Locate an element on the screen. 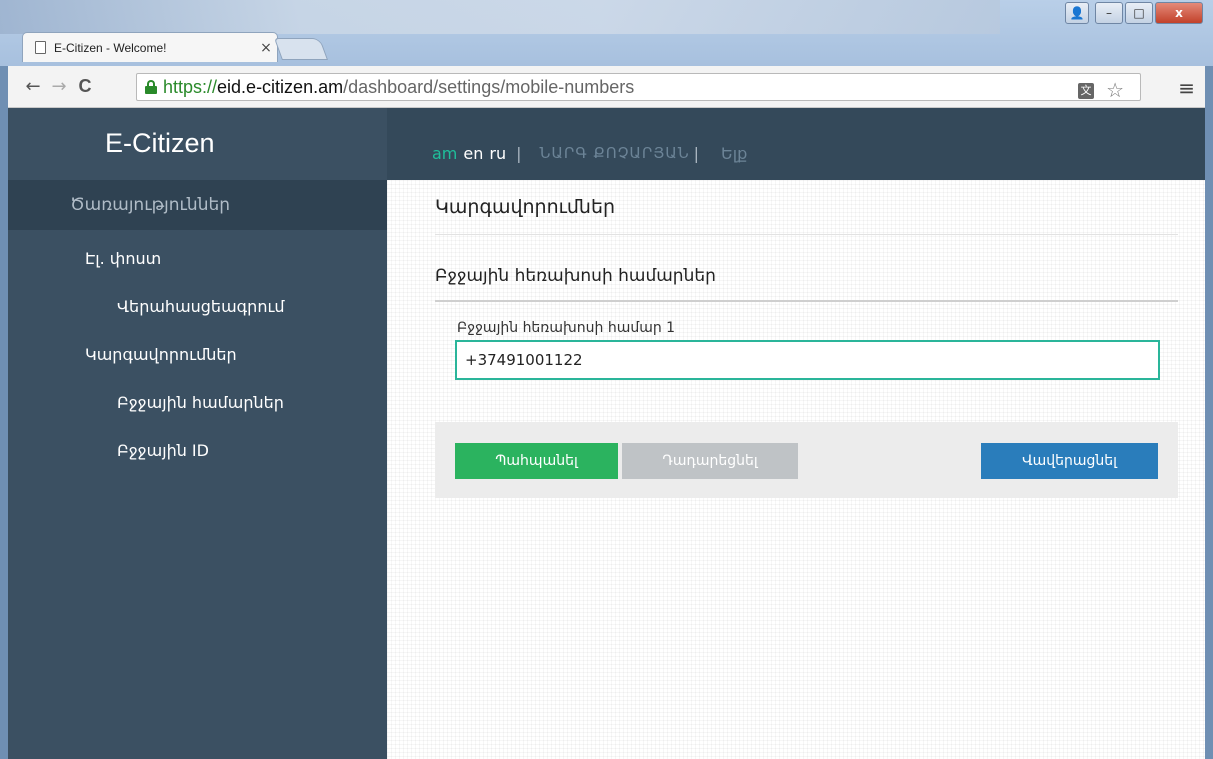 This screenshot has height=759, width=1213. tab-close-icon: × is located at coordinates (266, 48).